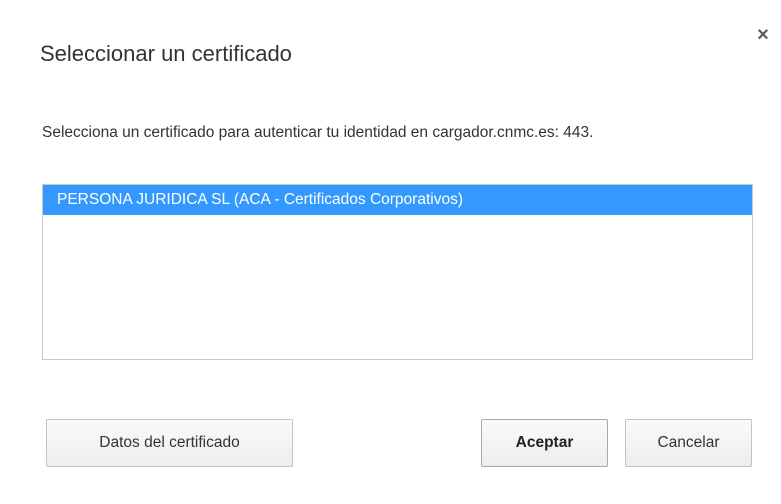 This screenshot has width=781, height=504. Describe the element at coordinates (544, 443) in the screenshot. I see `accept-button: Aceptar` at that location.